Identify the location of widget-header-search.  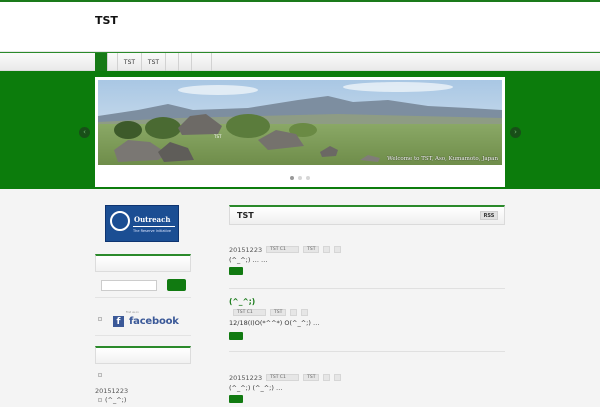
(143, 263).